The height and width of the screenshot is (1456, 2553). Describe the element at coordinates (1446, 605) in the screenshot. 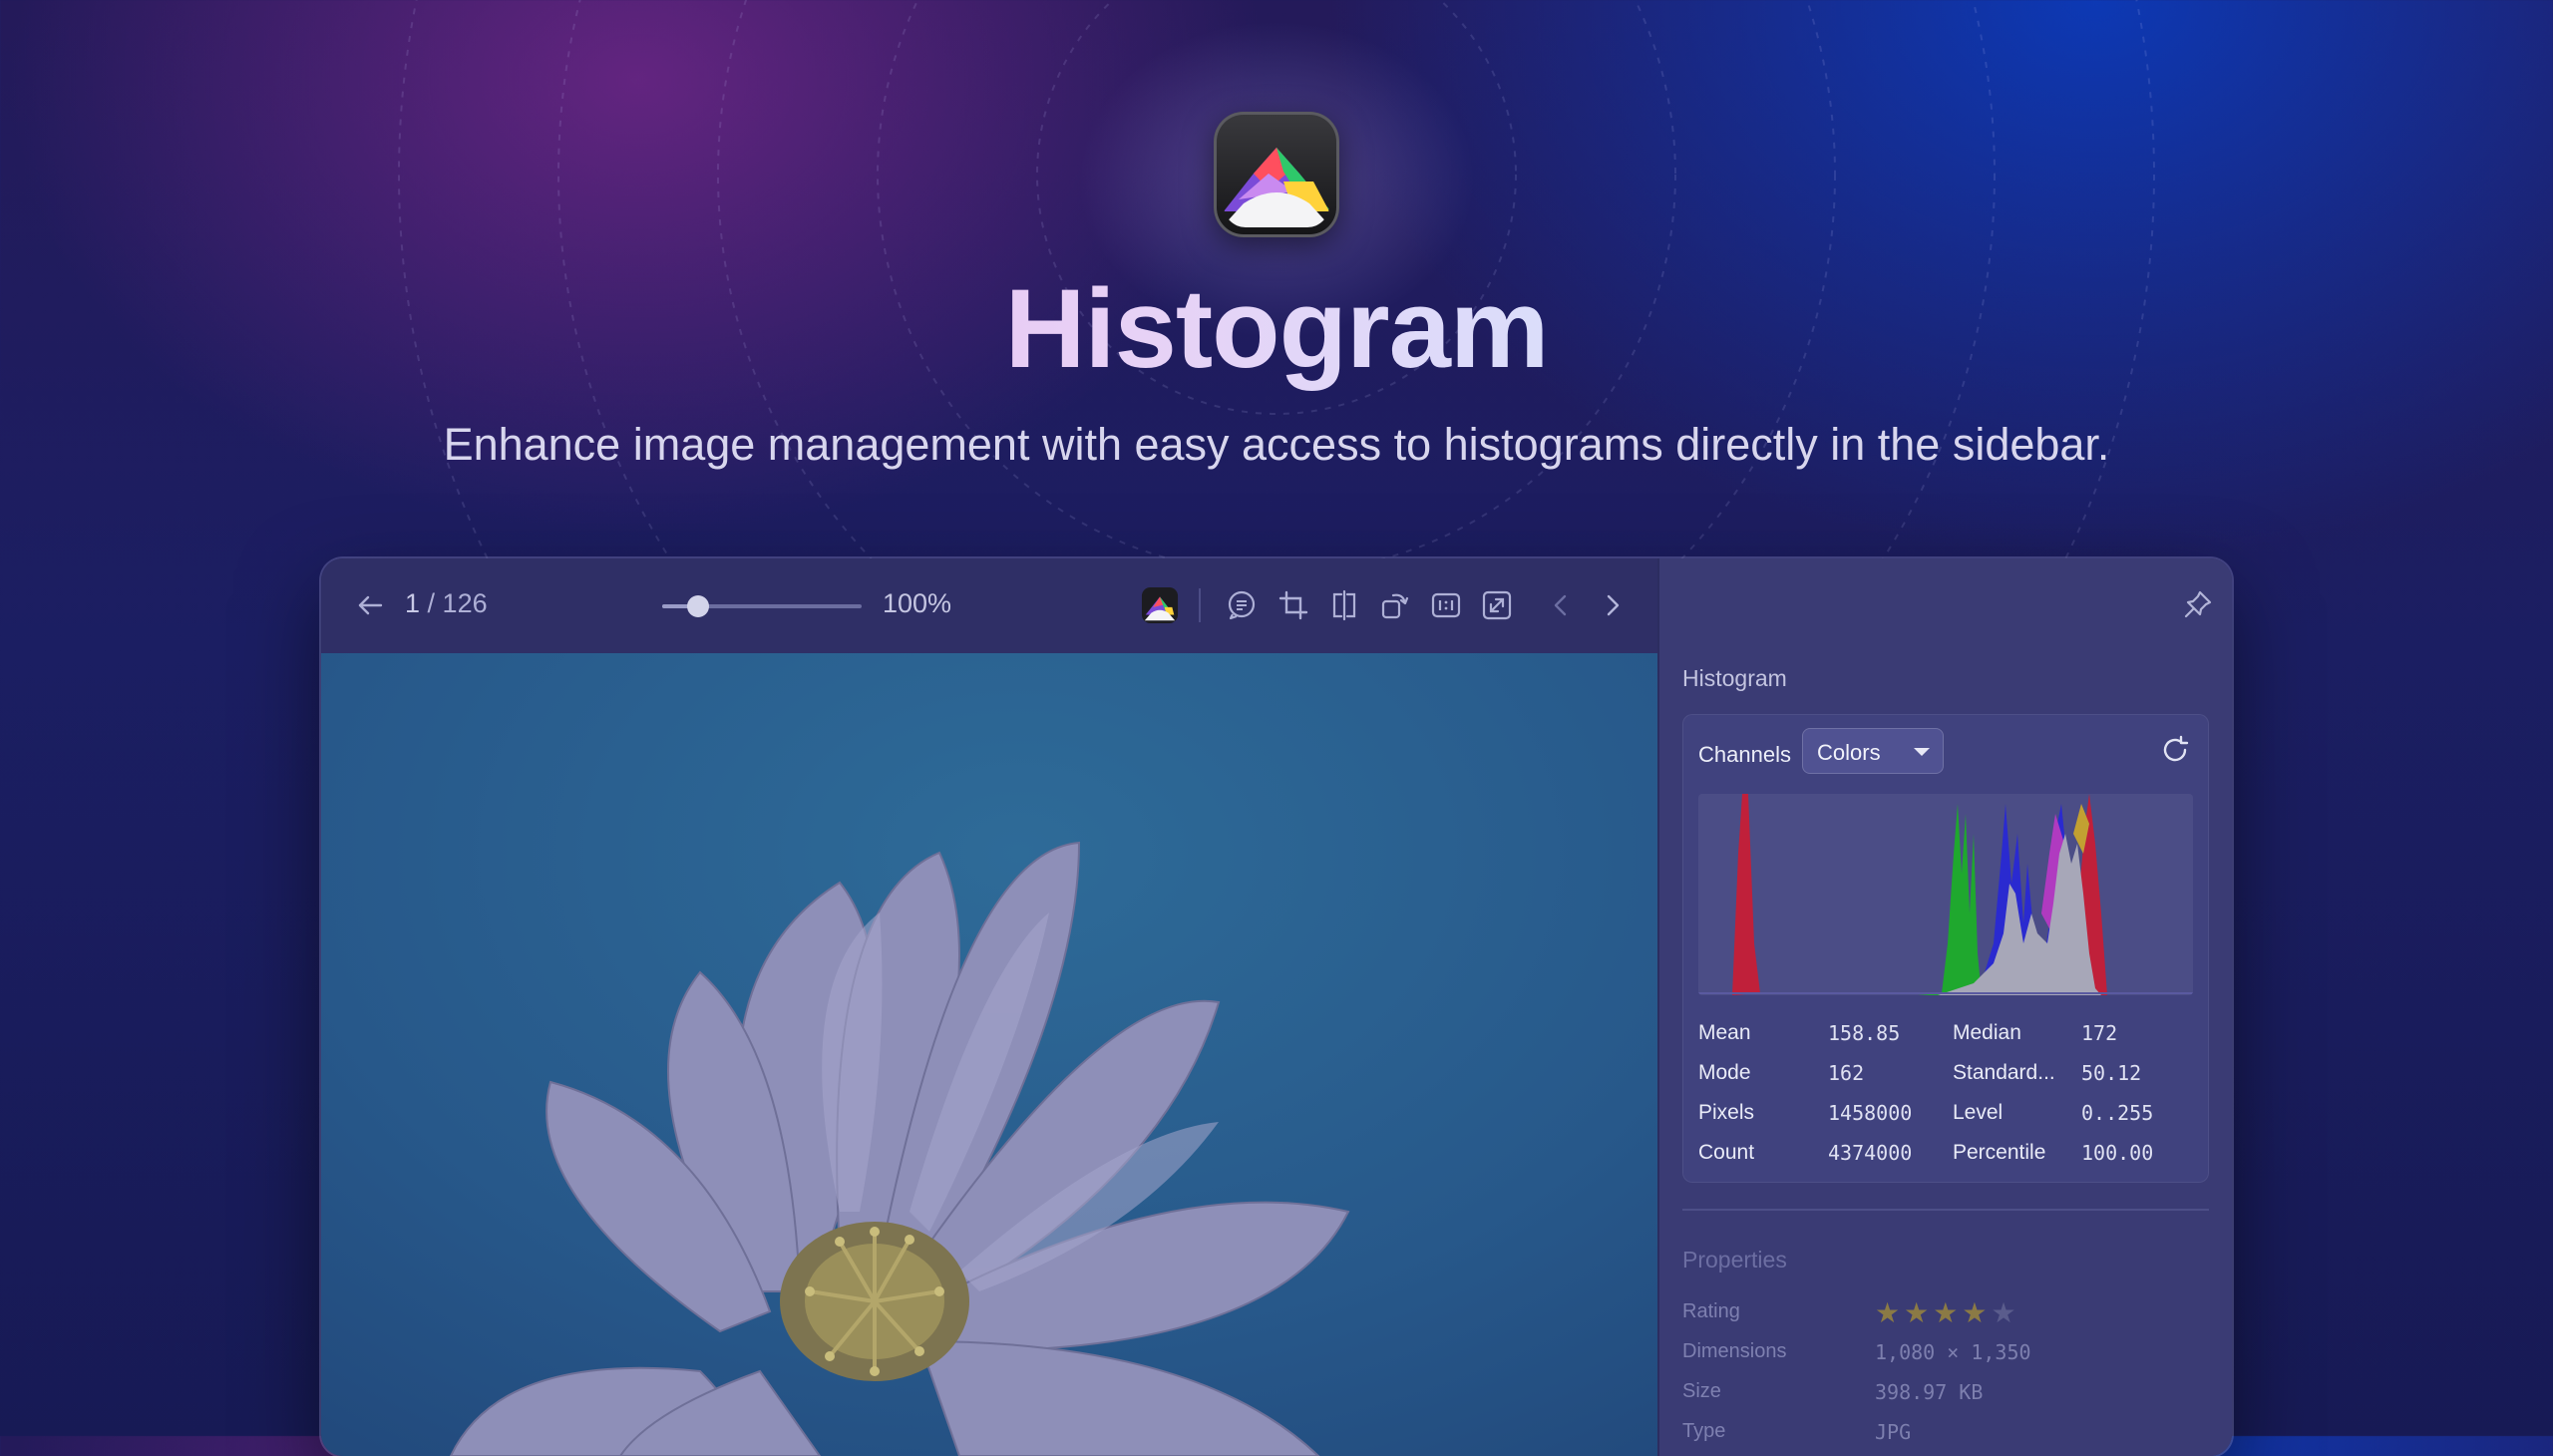

I see `actual-size-icon` at that location.